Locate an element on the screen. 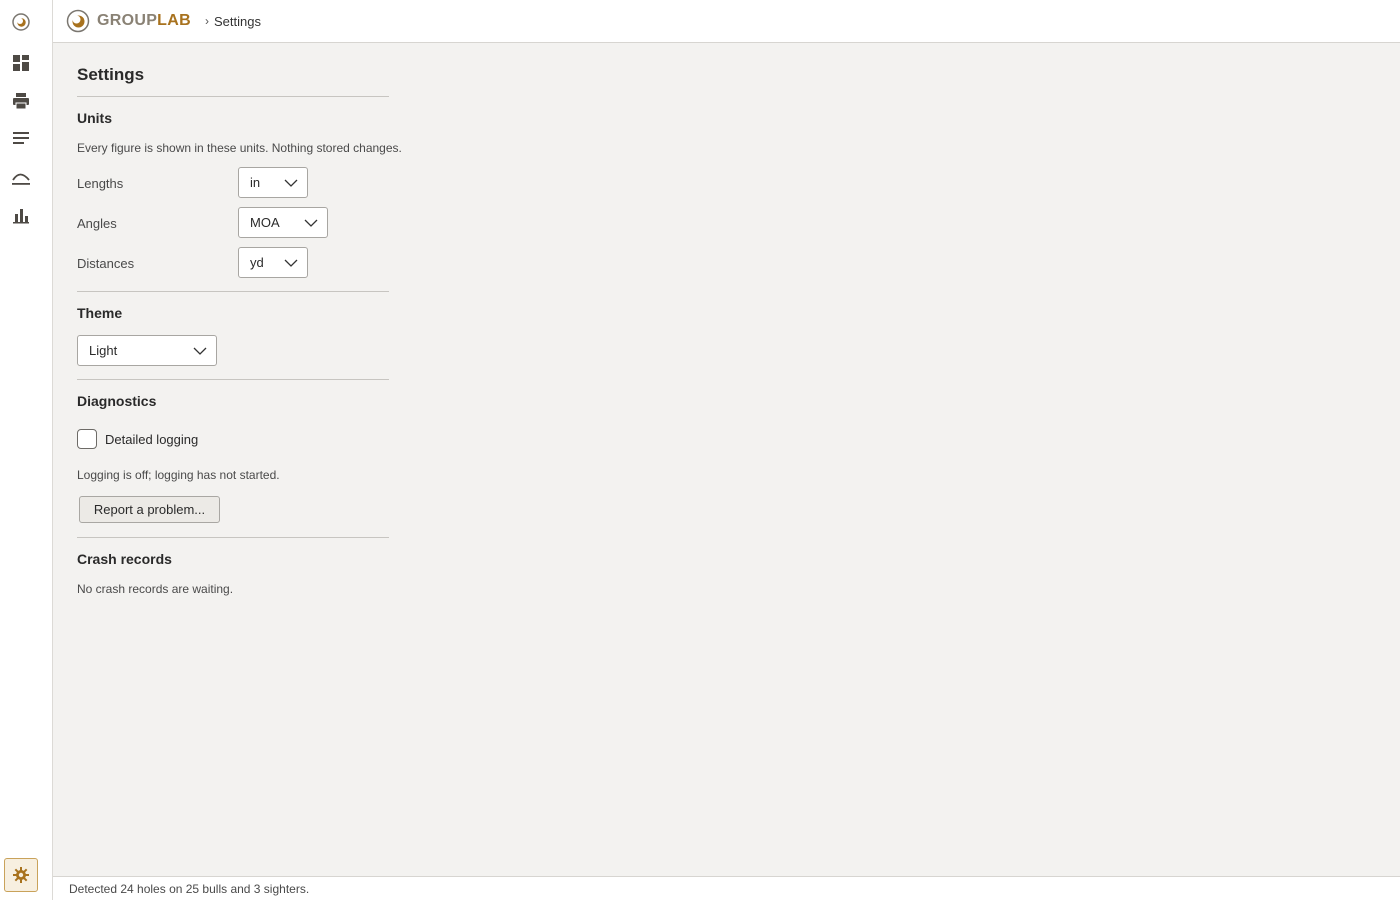 The width and height of the screenshot is (1400, 900). angles-label: Angles is located at coordinates (97, 223).